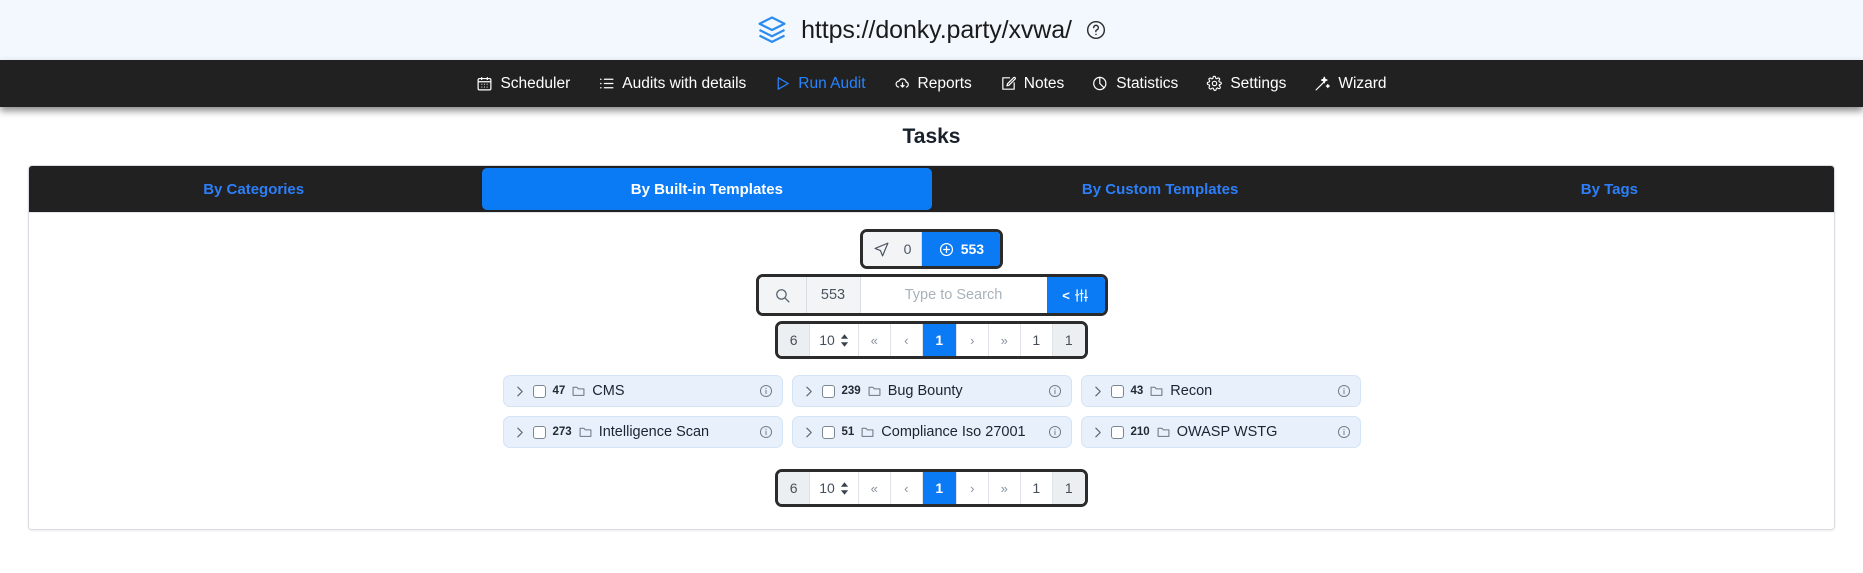 The image size is (1863, 573). I want to click on item-count: 210, so click(1140, 432).